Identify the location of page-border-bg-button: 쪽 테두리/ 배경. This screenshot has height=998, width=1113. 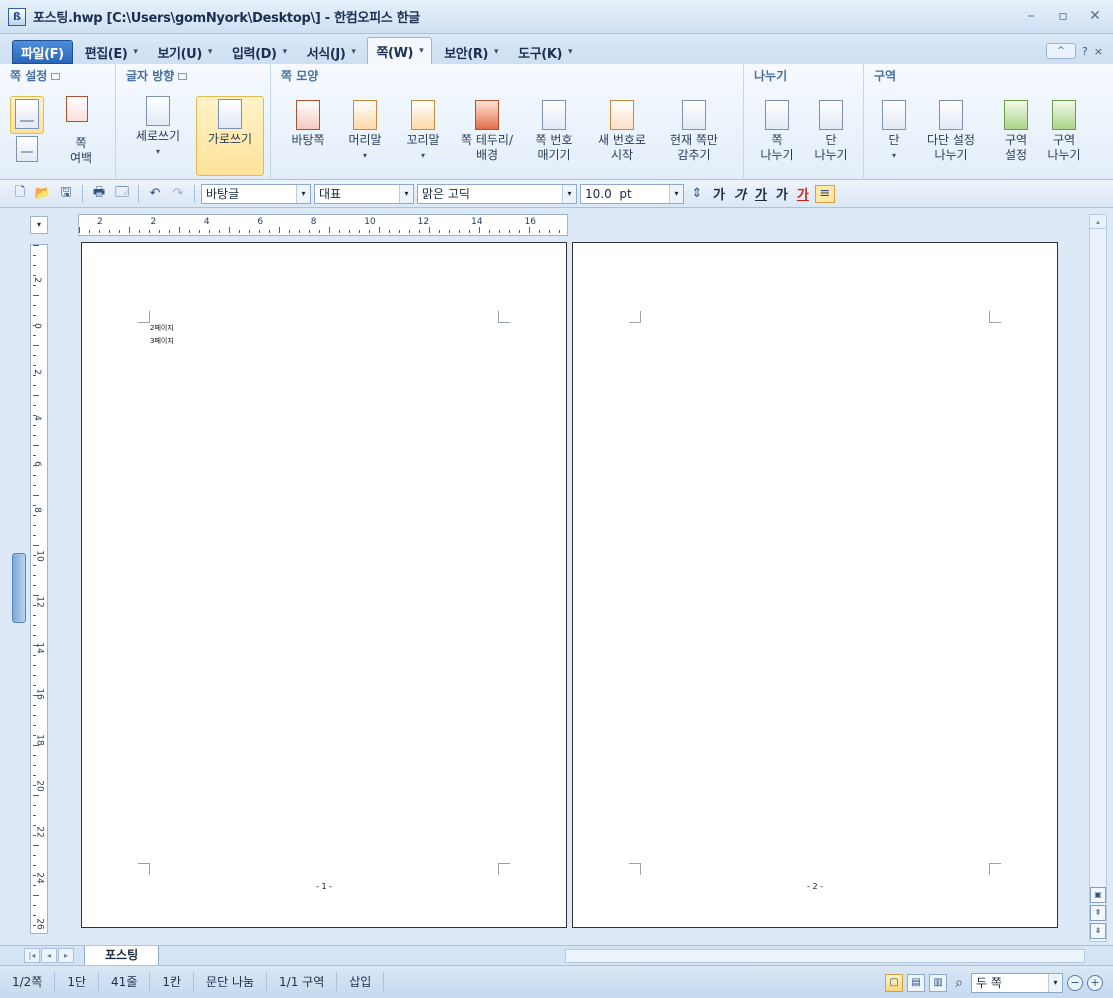
(487, 131).